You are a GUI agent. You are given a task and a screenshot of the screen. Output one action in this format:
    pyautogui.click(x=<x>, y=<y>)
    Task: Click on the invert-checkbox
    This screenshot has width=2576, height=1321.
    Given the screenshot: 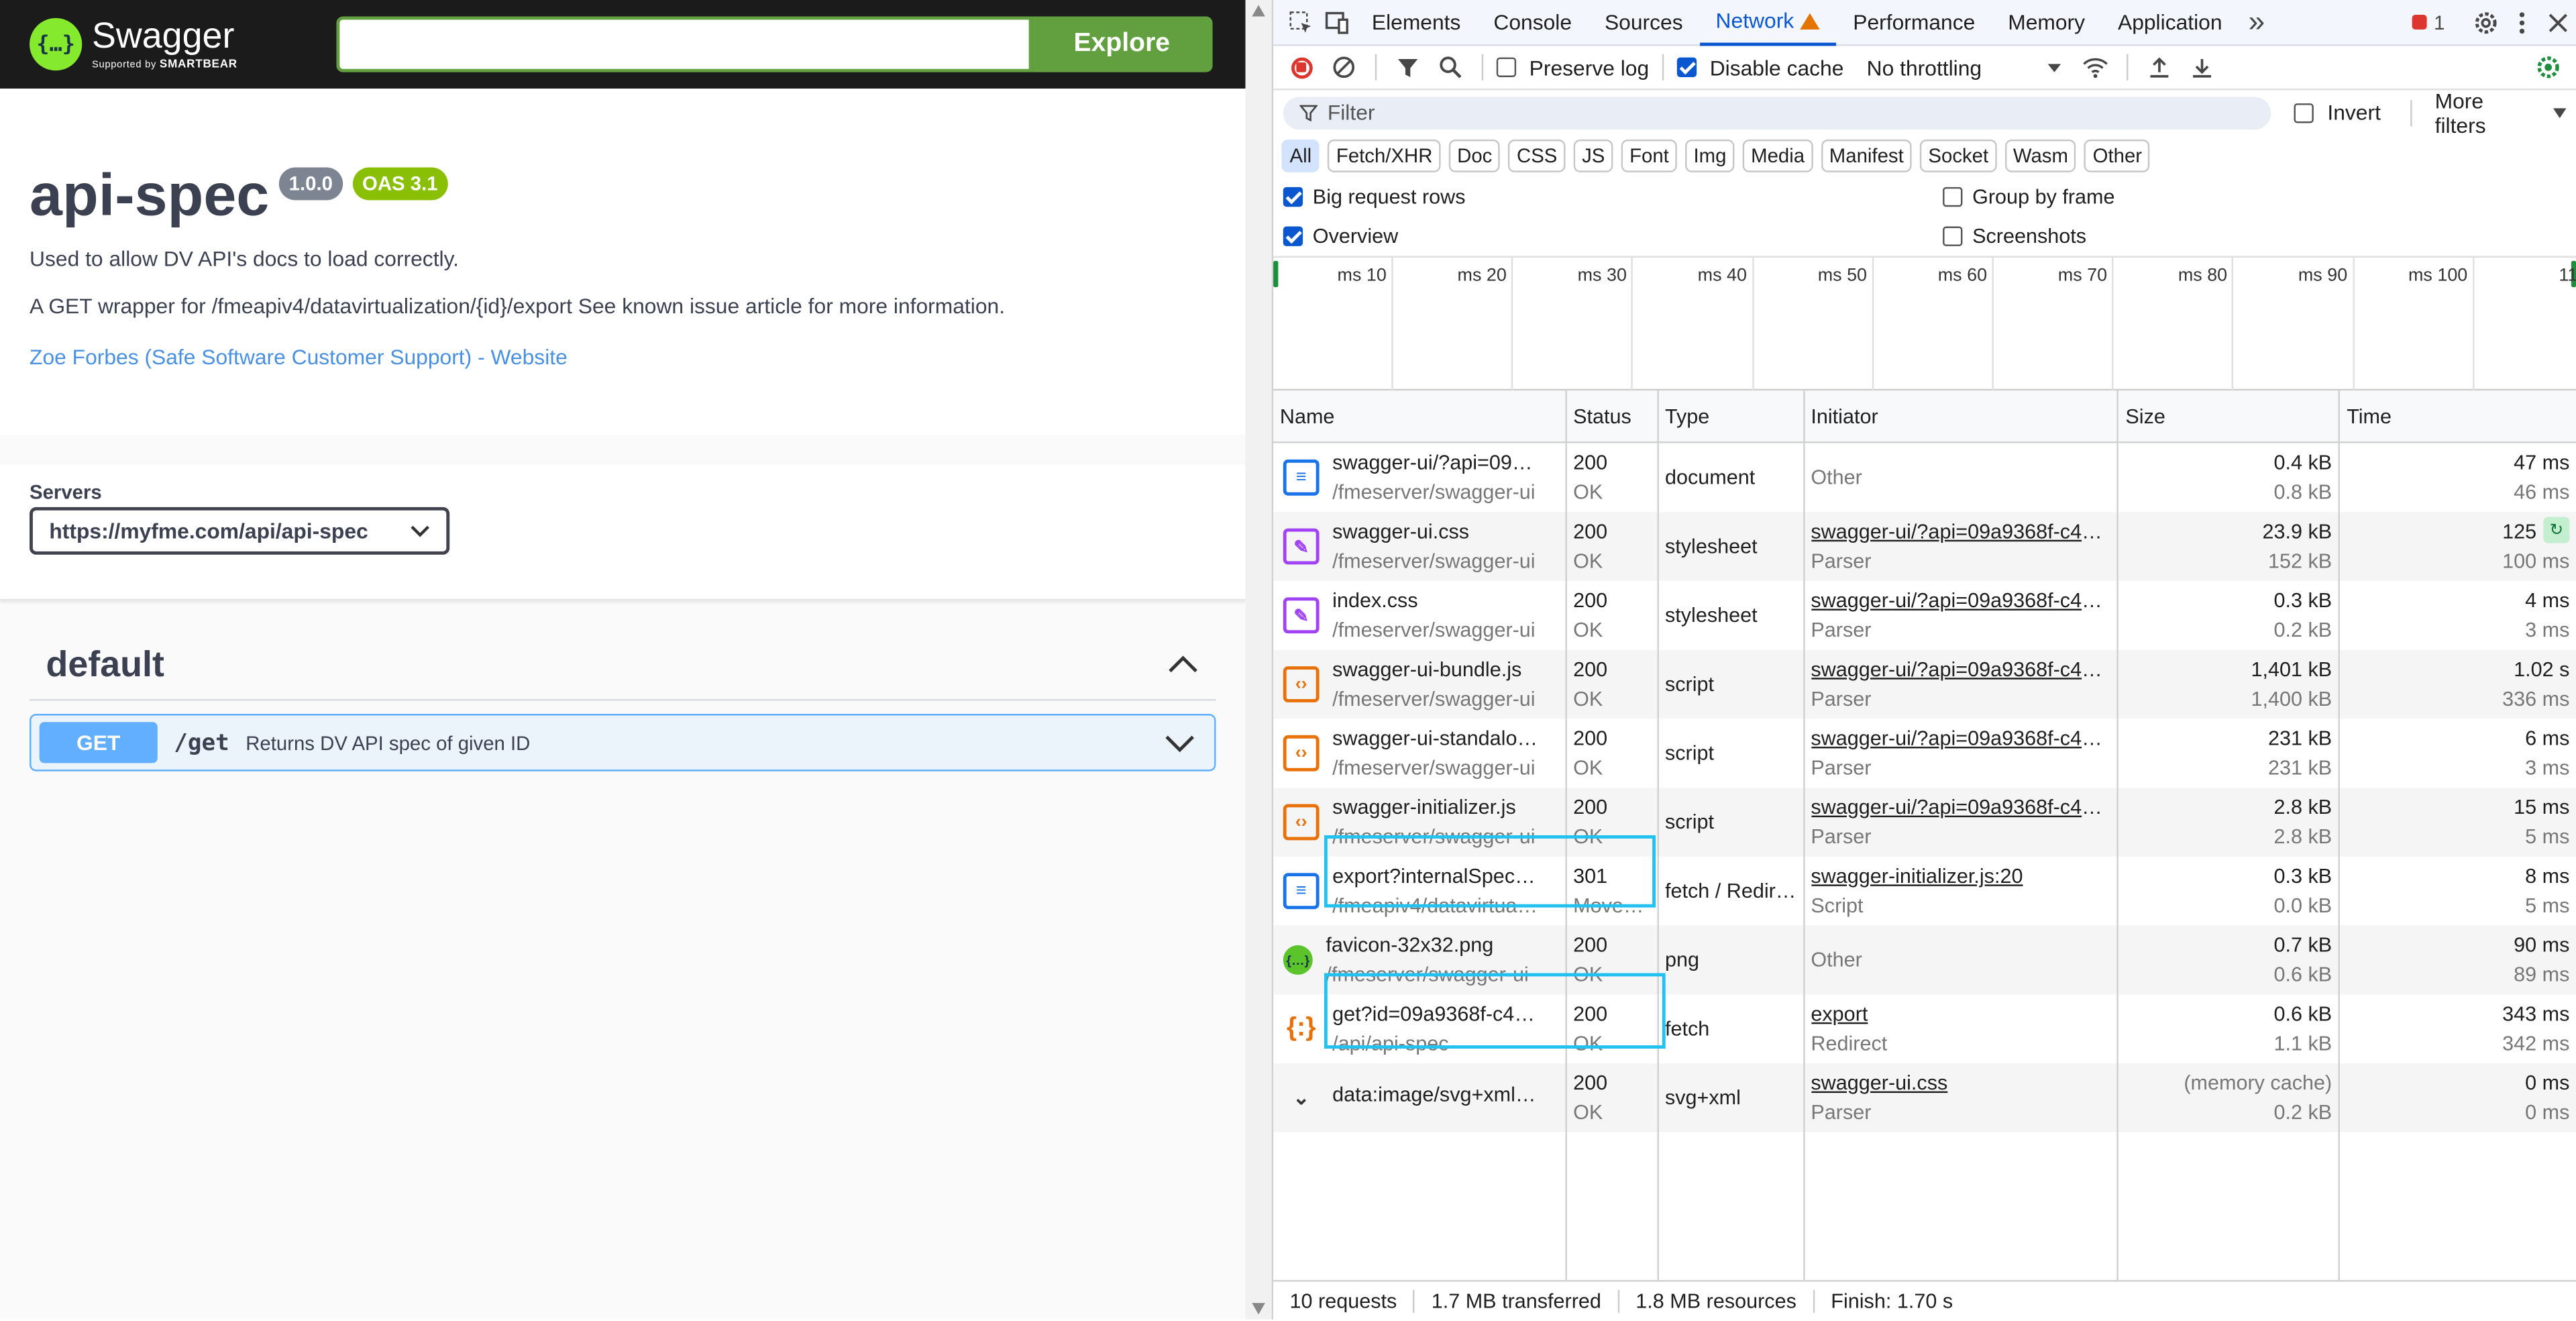 What is the action you would take?
    pyautogui.click(x=2304, y=112)
    